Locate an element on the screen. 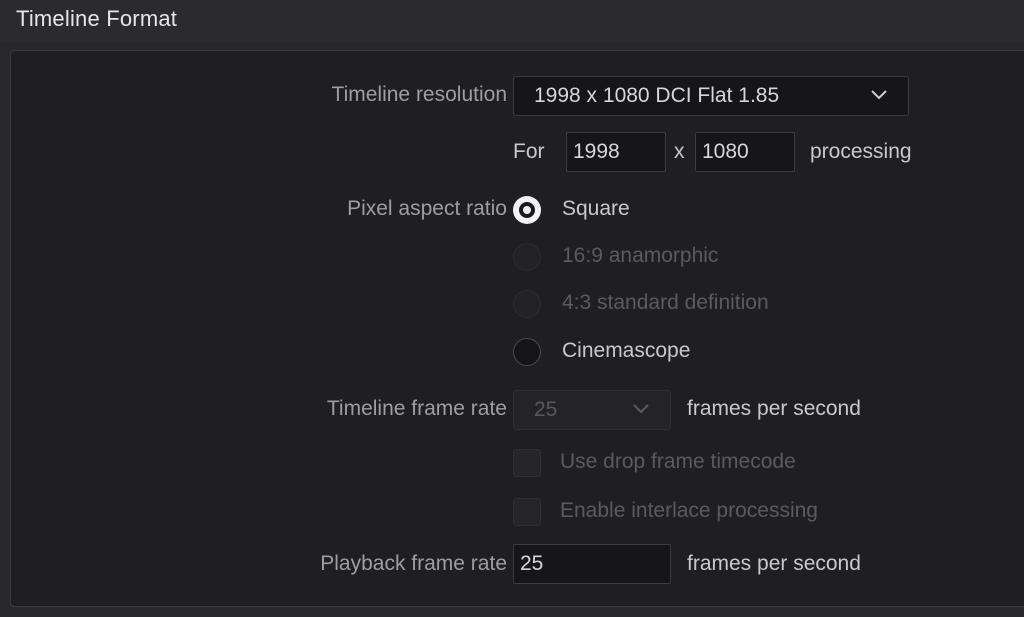 The width and height of the screenshot is (1024, 617). radio-cinemascope-label: Cinemascope is located at coordinates (626, 351).